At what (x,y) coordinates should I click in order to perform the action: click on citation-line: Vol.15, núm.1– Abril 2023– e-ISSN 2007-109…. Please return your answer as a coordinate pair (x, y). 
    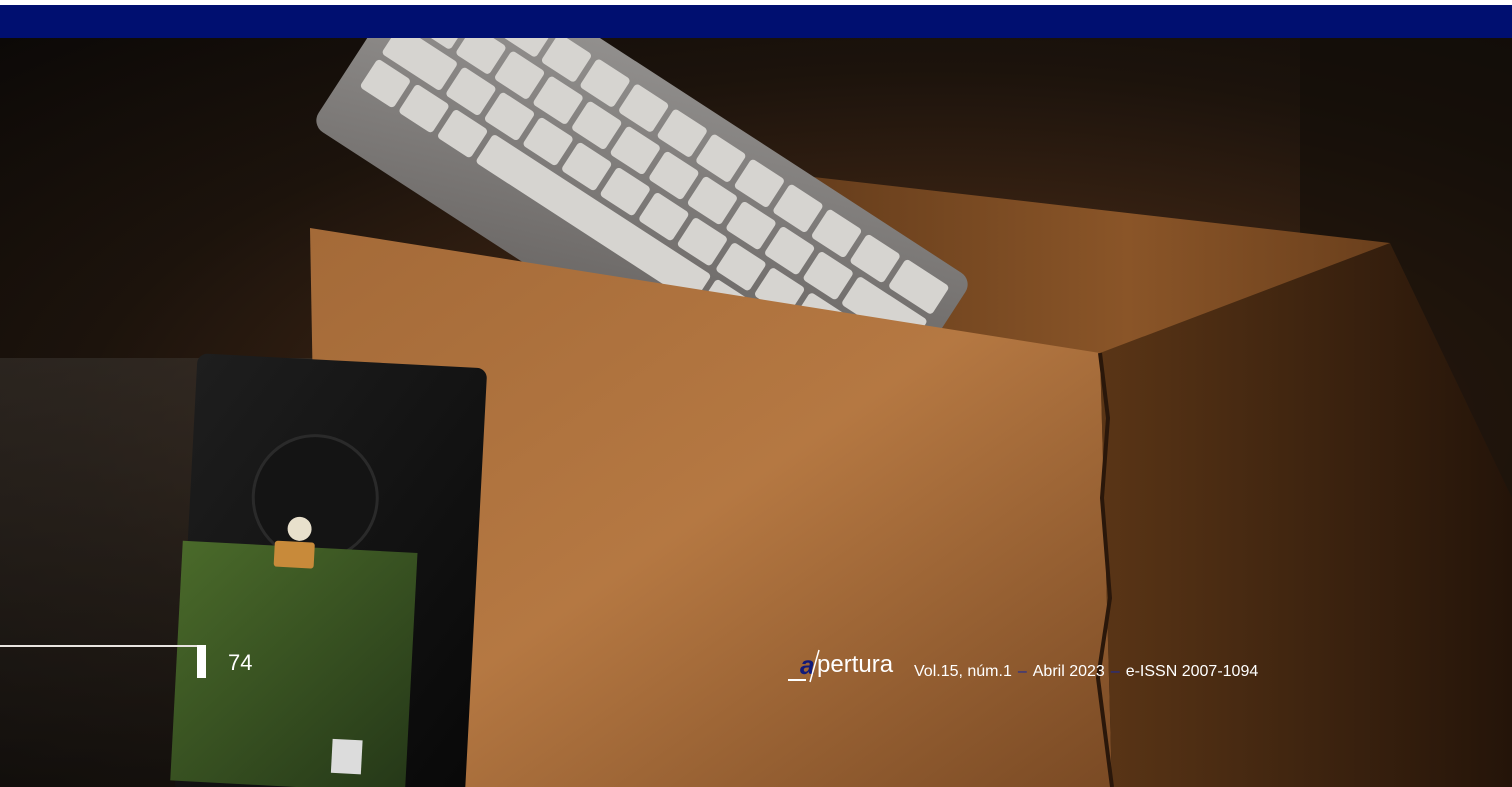
    Looking at the image, I should click on (1086, 672).